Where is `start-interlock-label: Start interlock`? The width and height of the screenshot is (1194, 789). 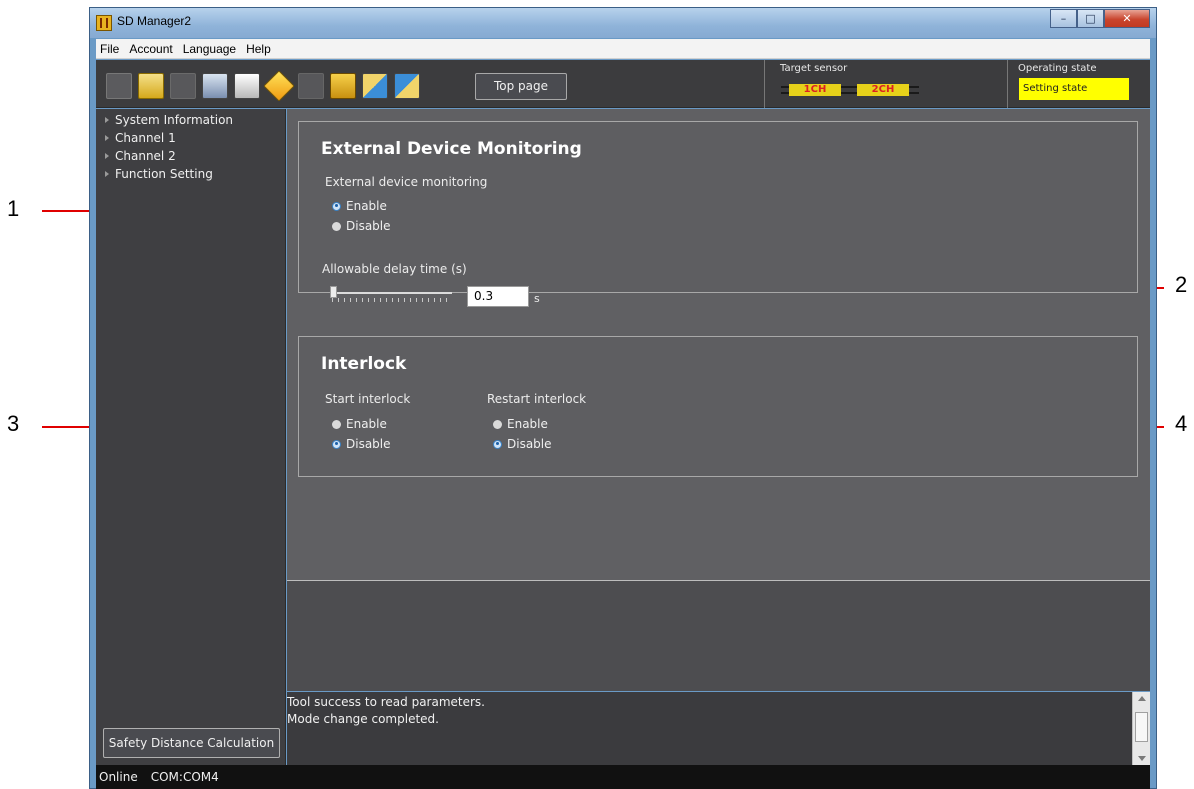 start-interlock-label: Start interlock is located at coordinates (368, 399).